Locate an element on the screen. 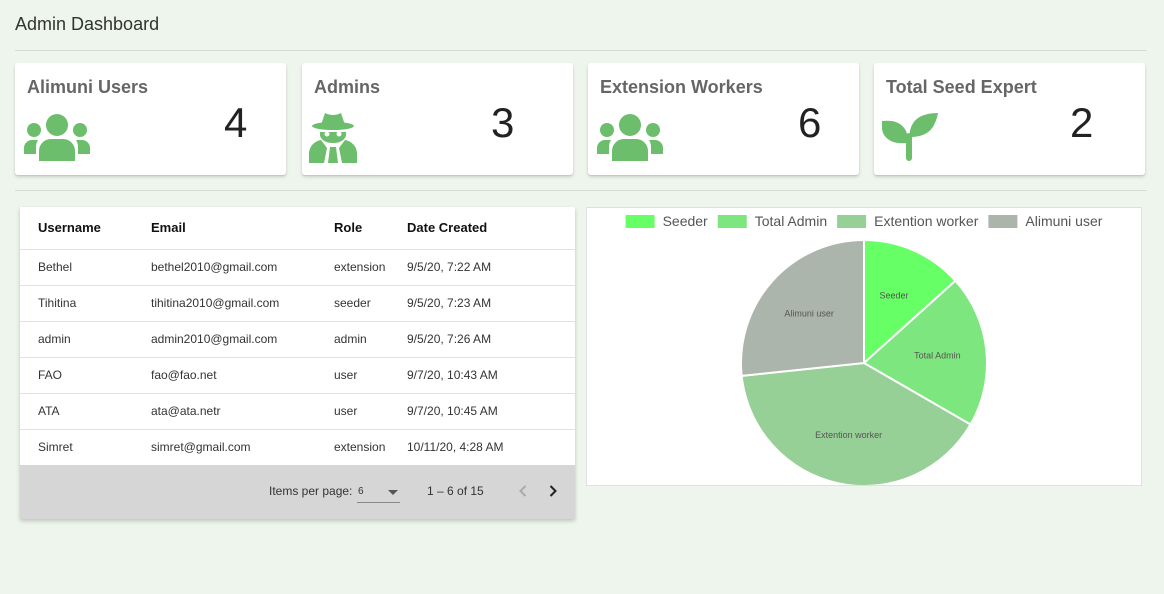  cell-username: Simret is located at coordinates (76, 447).